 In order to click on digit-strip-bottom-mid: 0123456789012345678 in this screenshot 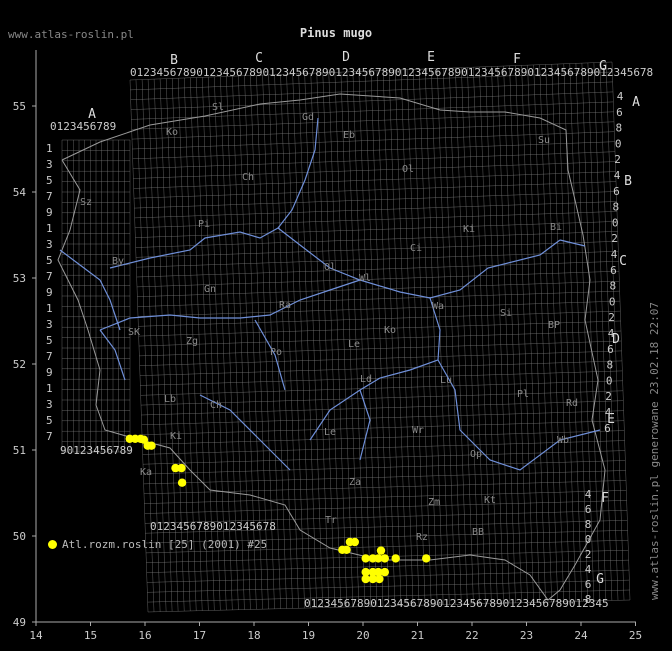, I will do `click(213, 526)`.